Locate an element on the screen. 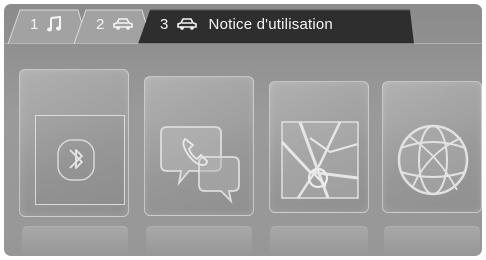 The width and height of the screenshot is (486, 260). tab-number: 1 is located at coordinates (34, 24).